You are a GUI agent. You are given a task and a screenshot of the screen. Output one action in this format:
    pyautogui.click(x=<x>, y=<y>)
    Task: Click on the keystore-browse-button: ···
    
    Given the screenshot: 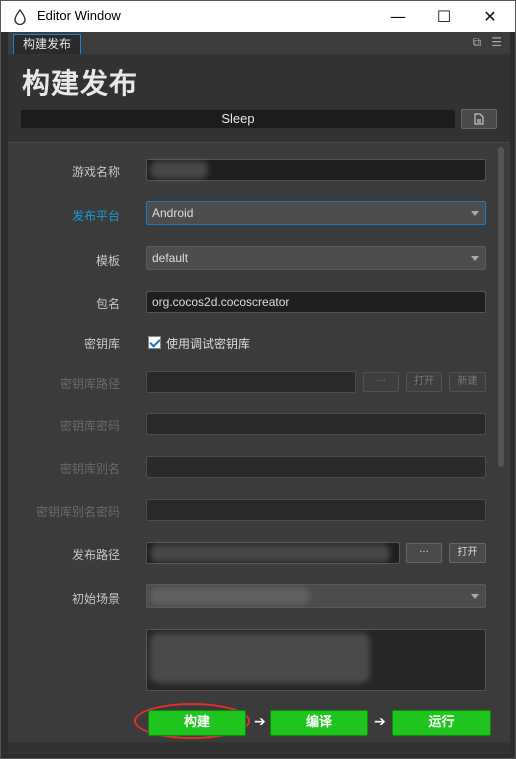 What is the action you would take?
    pyautogui.click(x=381, y=382)
    